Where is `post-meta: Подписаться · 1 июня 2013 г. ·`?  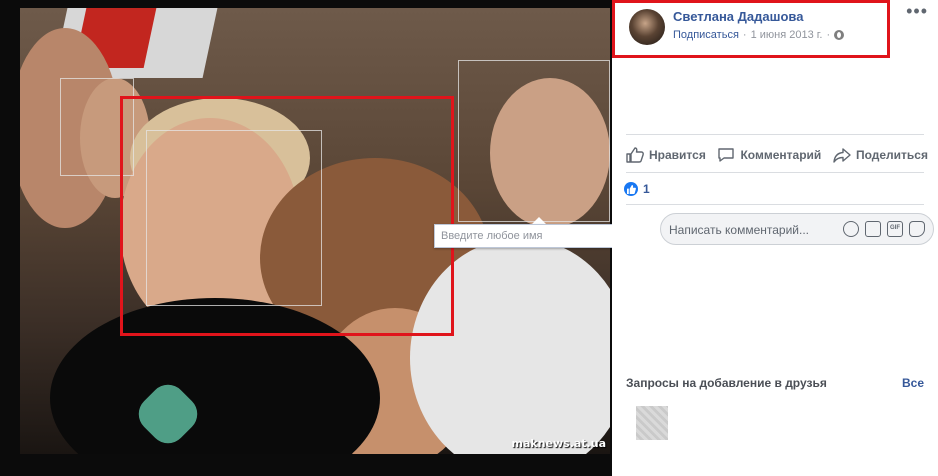 post-meta: Подписаться · 1 июня 2013 г. · is located at coordinates (759, 35).